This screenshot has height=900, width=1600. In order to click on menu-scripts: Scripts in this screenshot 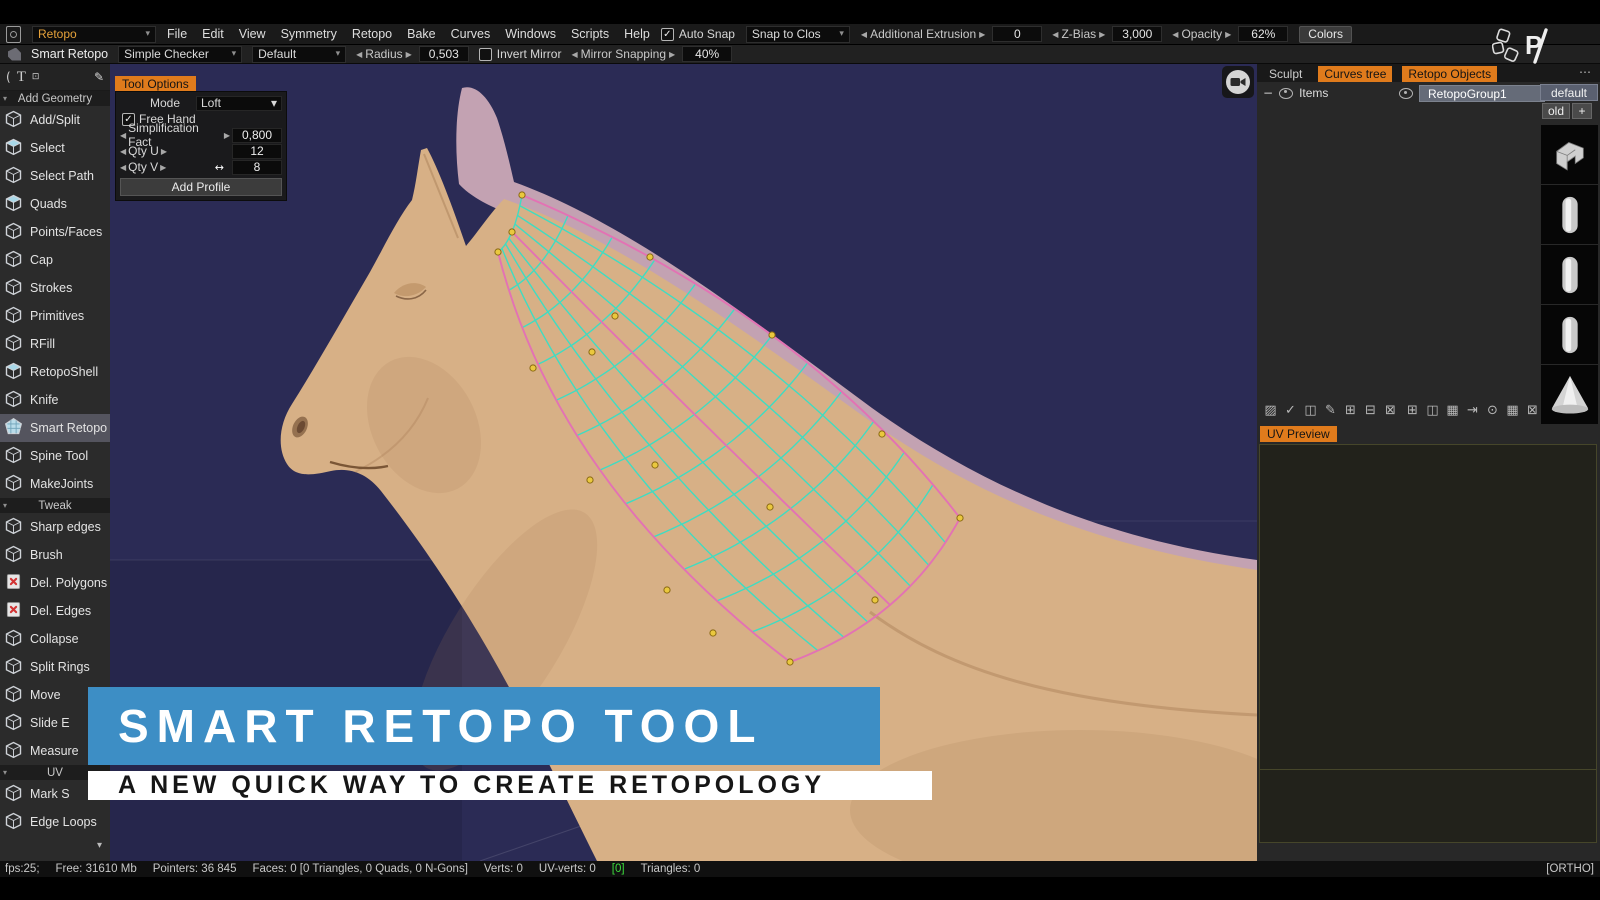, I will do `click(590, 34)`.